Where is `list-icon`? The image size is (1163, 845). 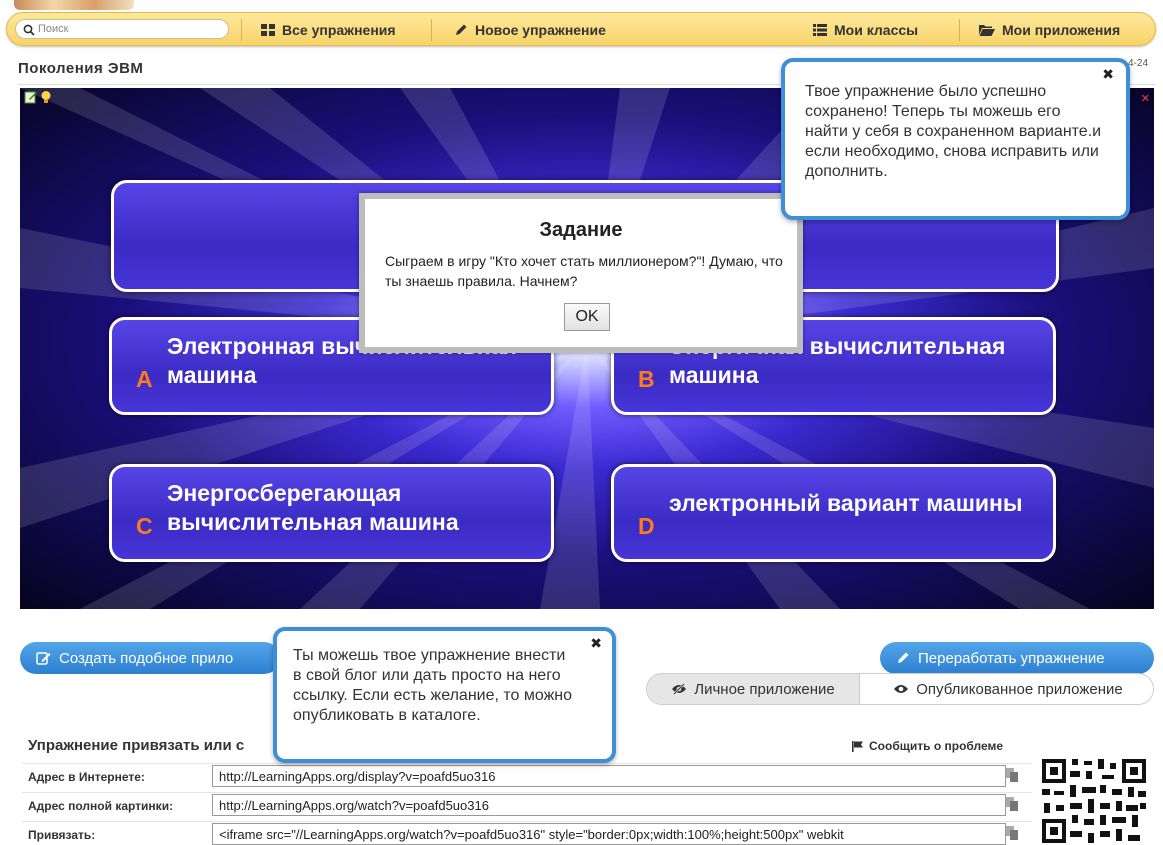
list-icon is located at coordinates (820, 30).